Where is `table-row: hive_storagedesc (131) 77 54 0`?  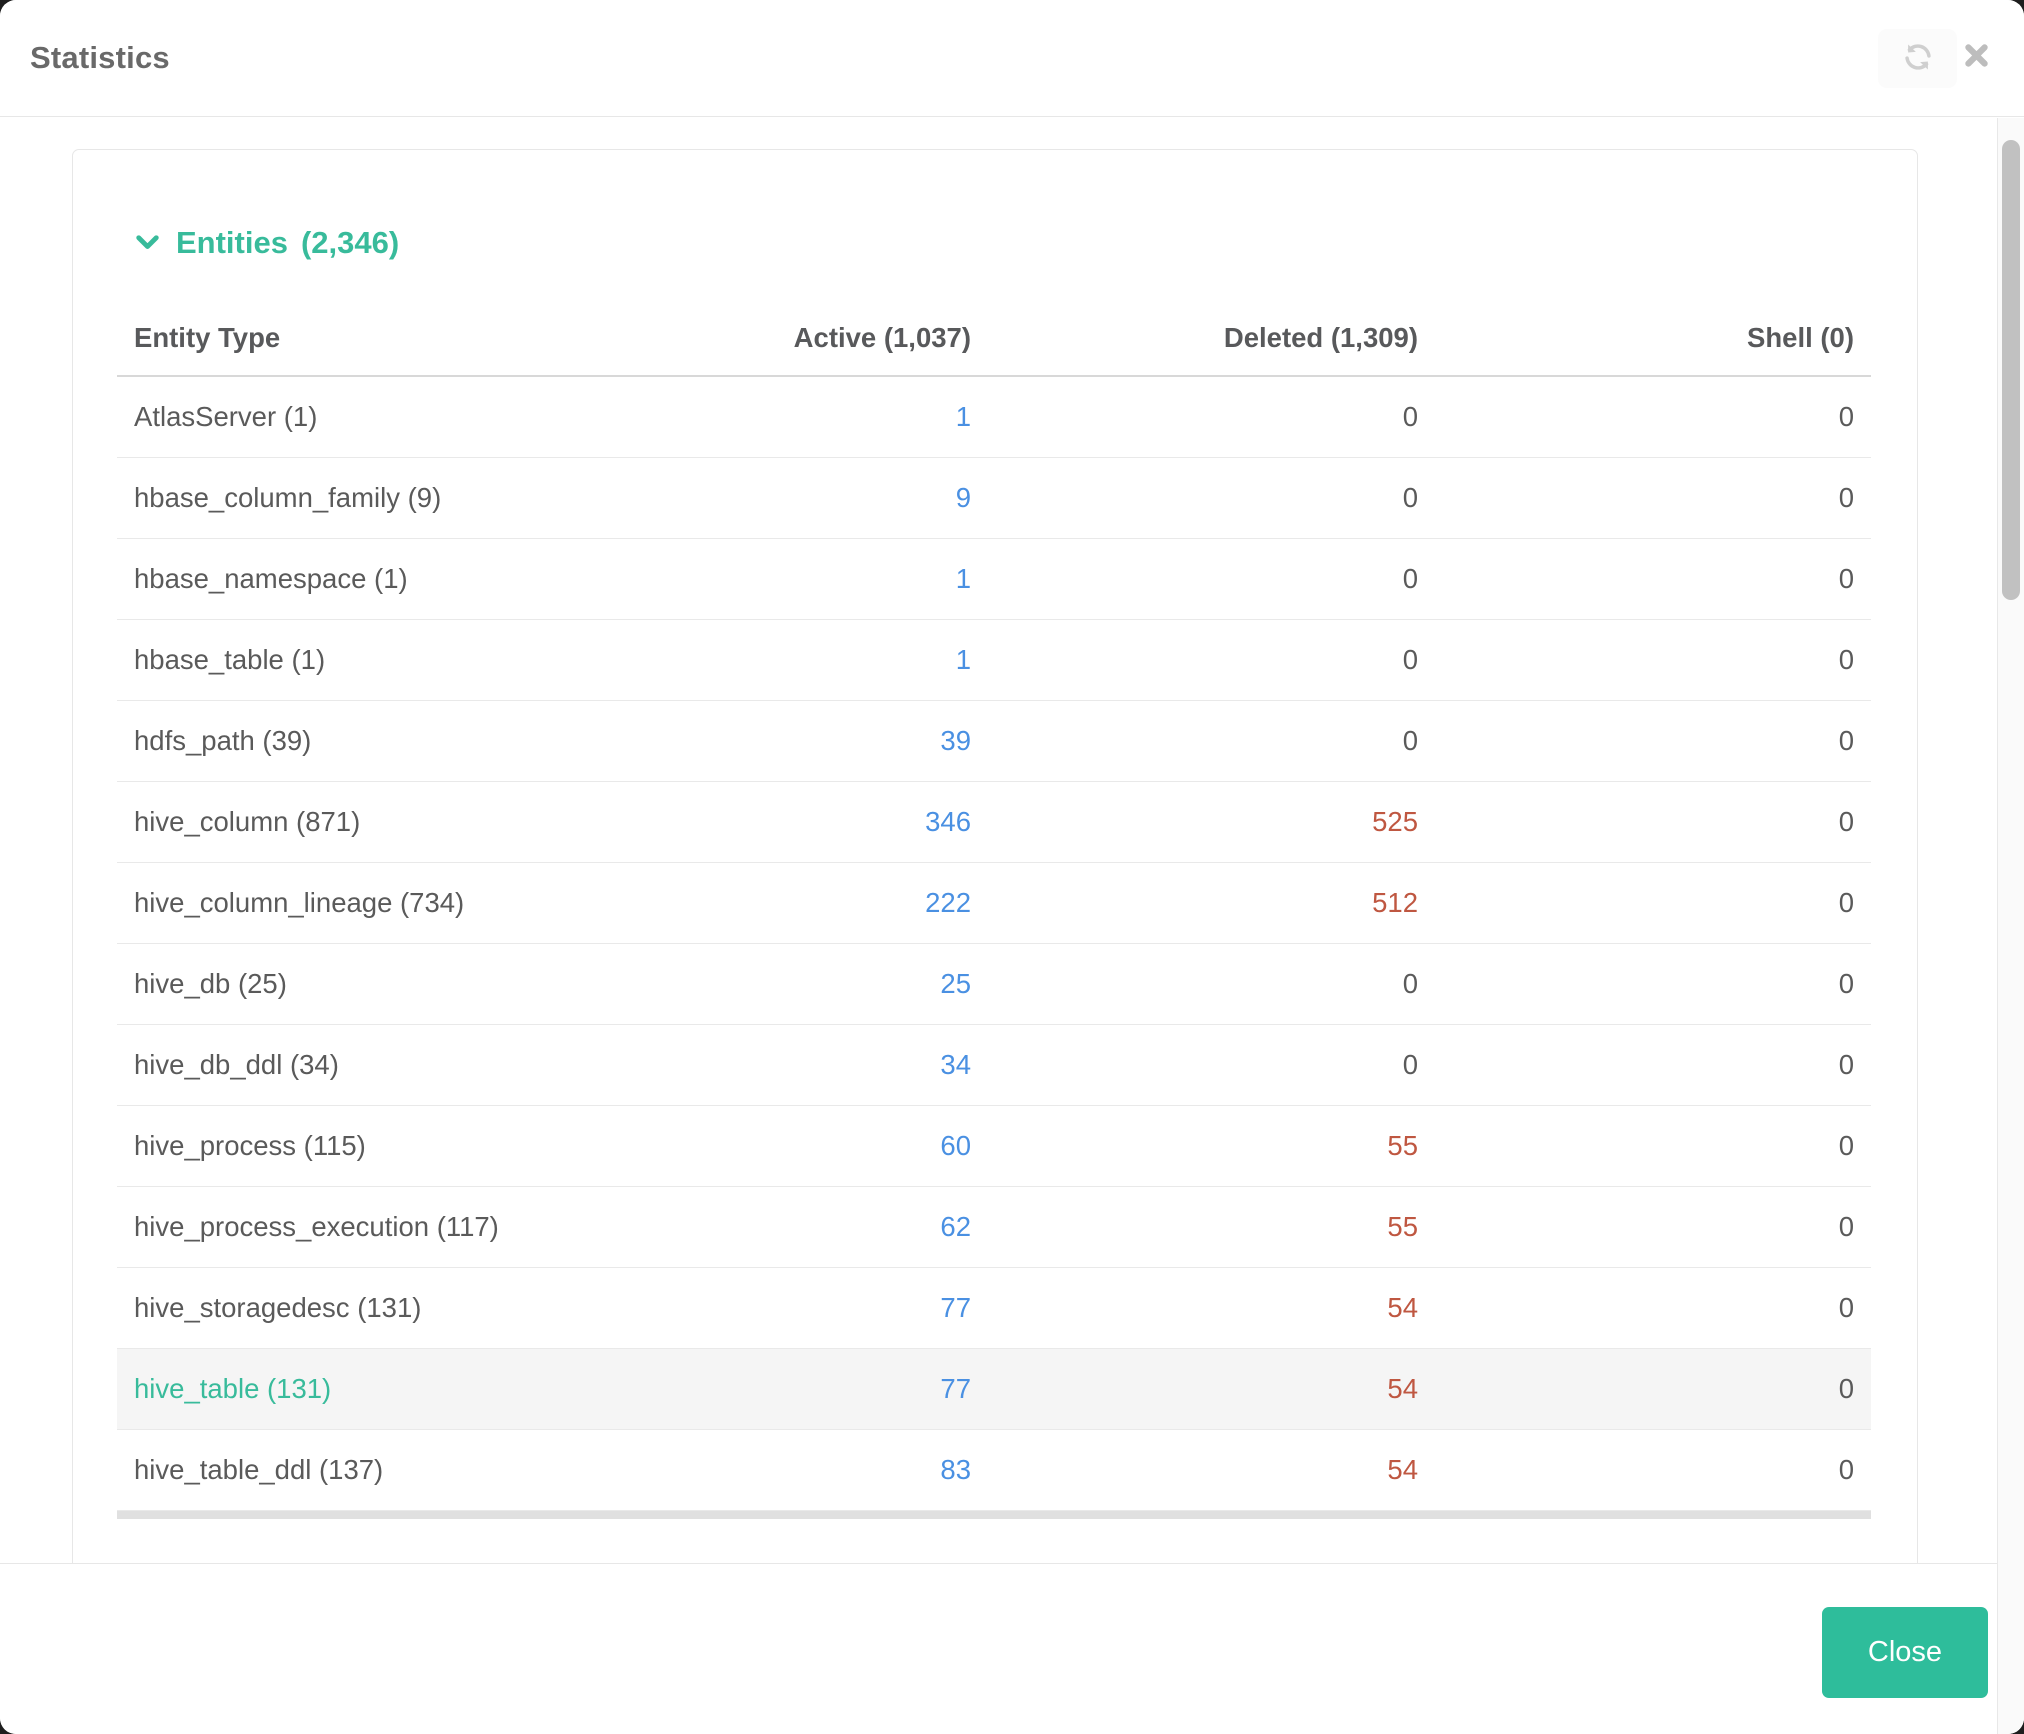 table-row: hive_storagedesc (131) 77 54 0 is located at coordinates (994, 1308).